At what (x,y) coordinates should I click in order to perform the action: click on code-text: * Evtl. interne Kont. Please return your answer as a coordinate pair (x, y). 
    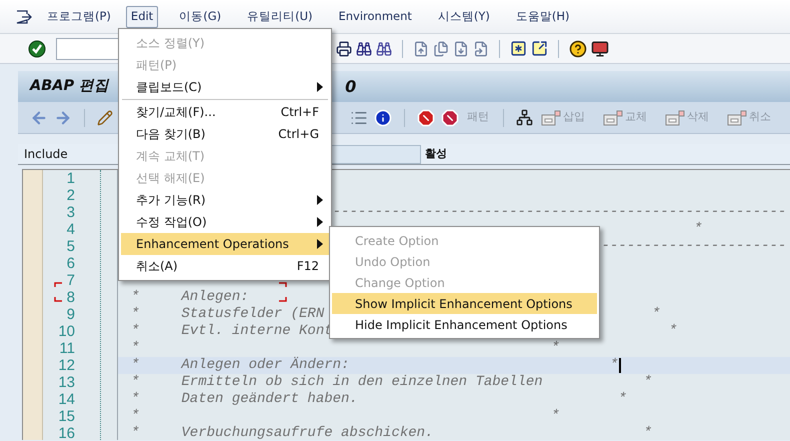
    Looking at the image, I should click on (232, 331).